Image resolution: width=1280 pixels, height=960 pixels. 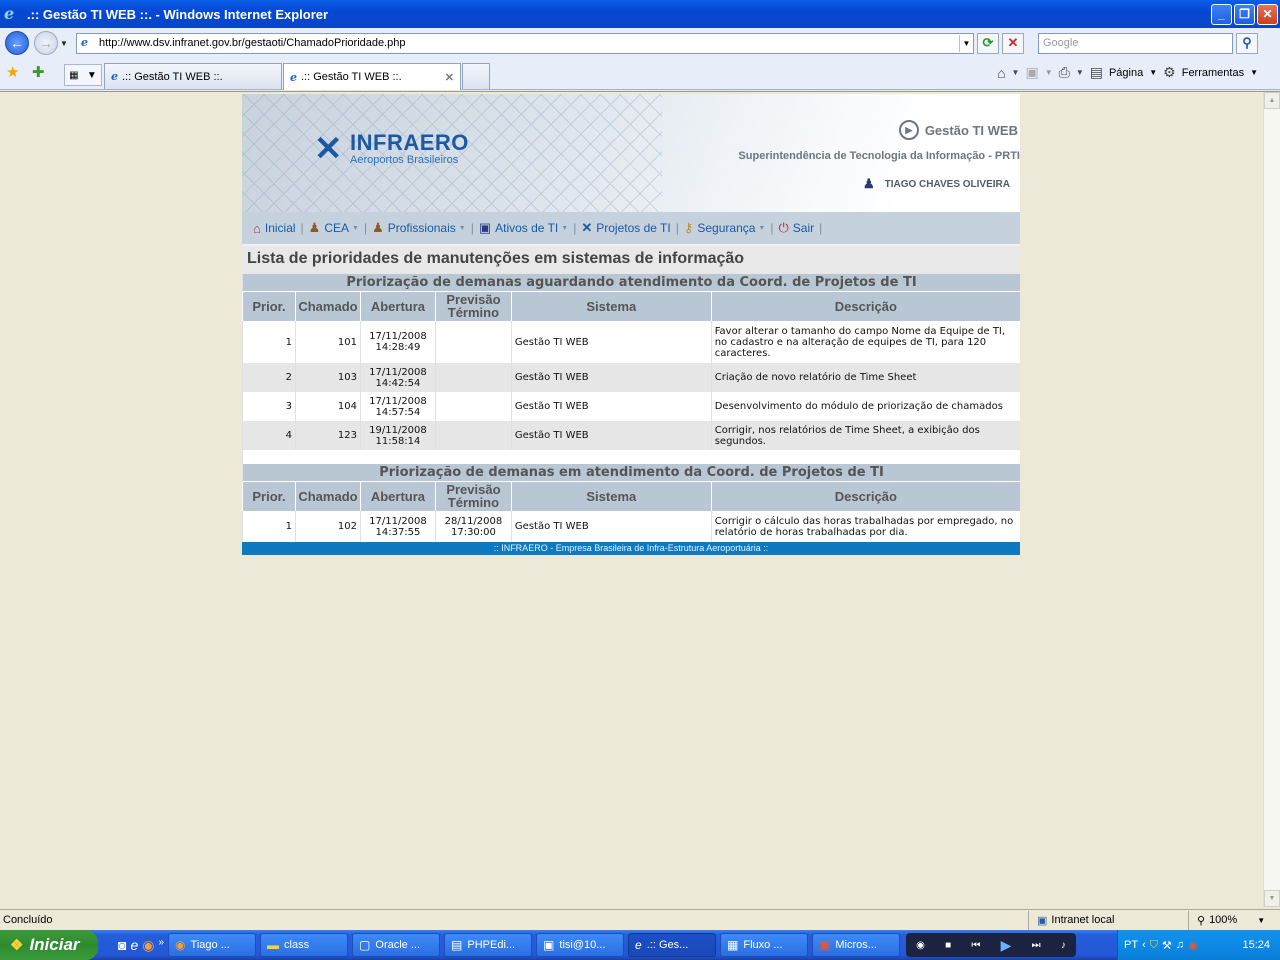 I want to click on cell-chamado: 102, so click(x=327, y=526).